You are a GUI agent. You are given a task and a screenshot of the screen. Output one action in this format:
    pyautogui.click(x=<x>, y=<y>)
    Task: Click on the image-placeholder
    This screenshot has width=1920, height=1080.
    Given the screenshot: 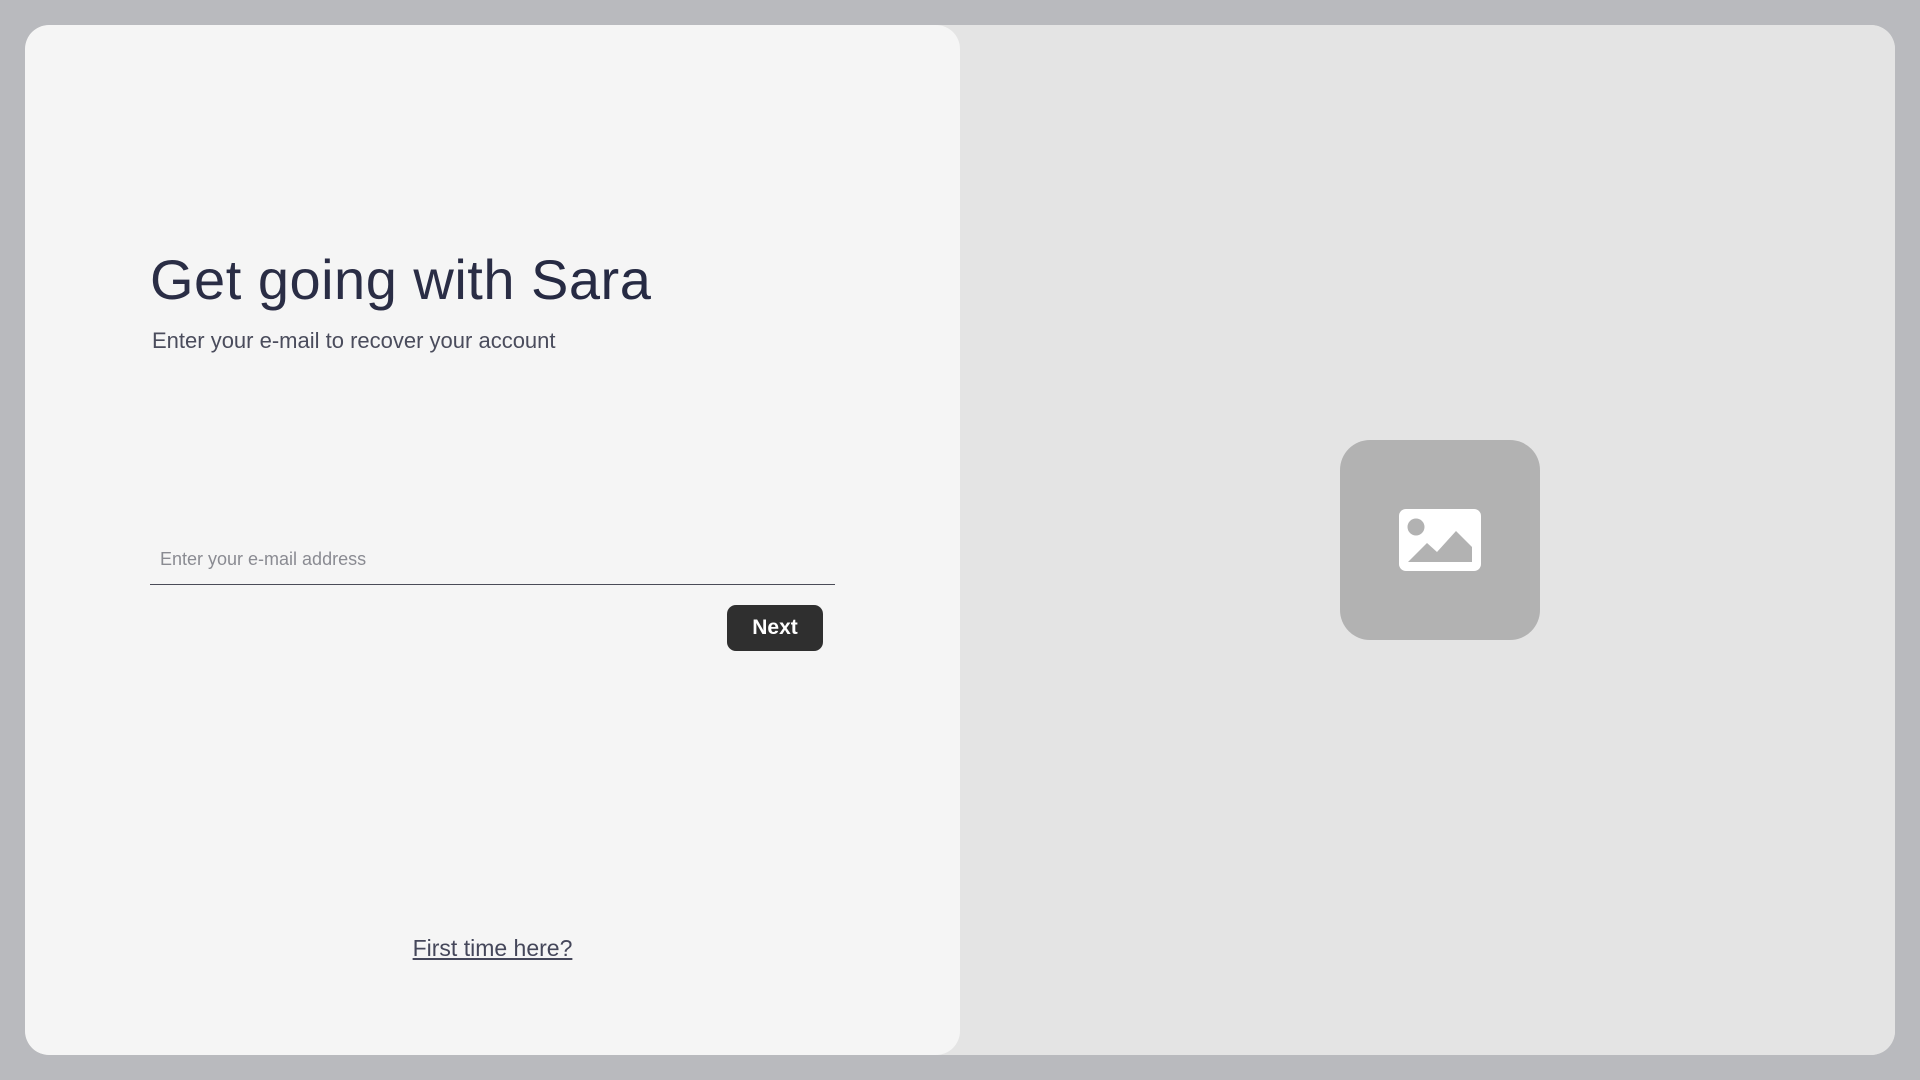 What is the action you would take?
    pyautogui.click(x=1440, y=540)
    